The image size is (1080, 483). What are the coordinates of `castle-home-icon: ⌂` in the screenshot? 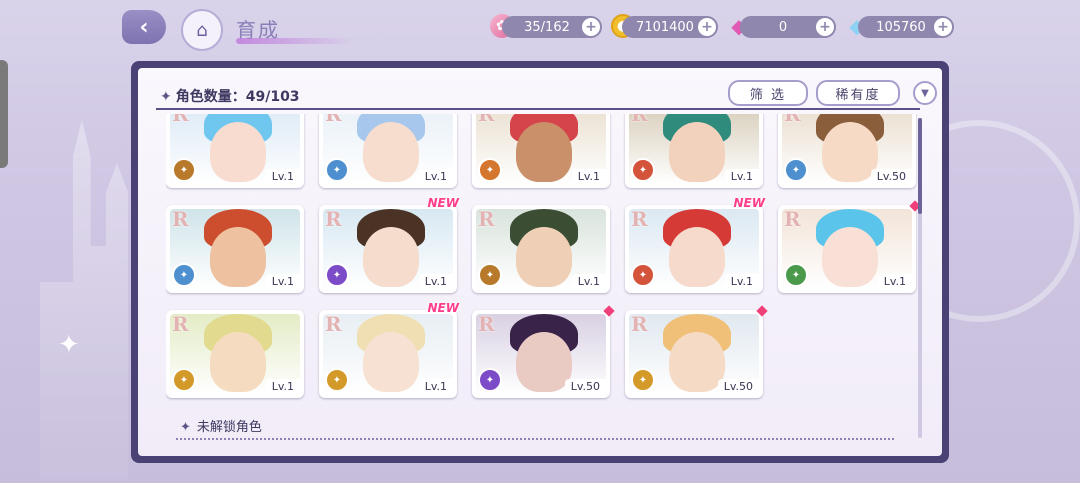 It's located at (202, 30).